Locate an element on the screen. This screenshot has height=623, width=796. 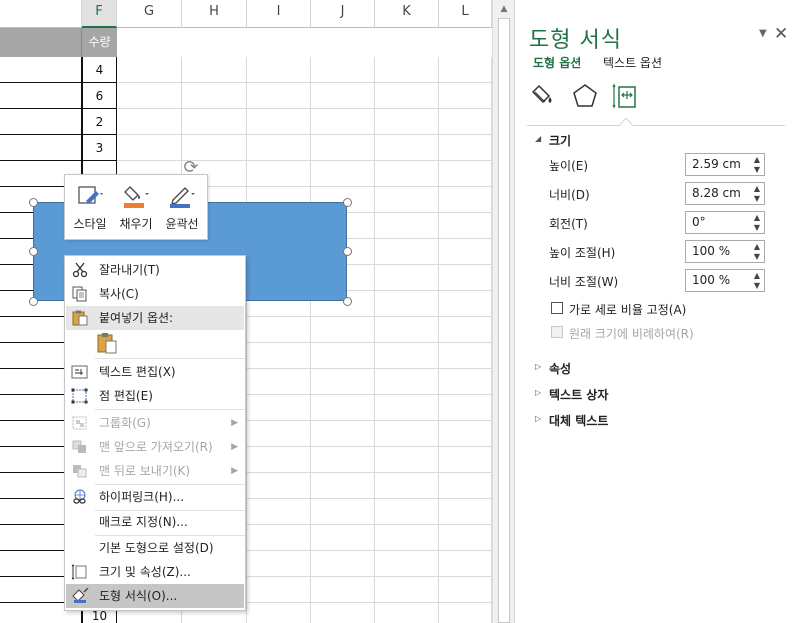
table-row: 6 is located at coordinates (246, 96).